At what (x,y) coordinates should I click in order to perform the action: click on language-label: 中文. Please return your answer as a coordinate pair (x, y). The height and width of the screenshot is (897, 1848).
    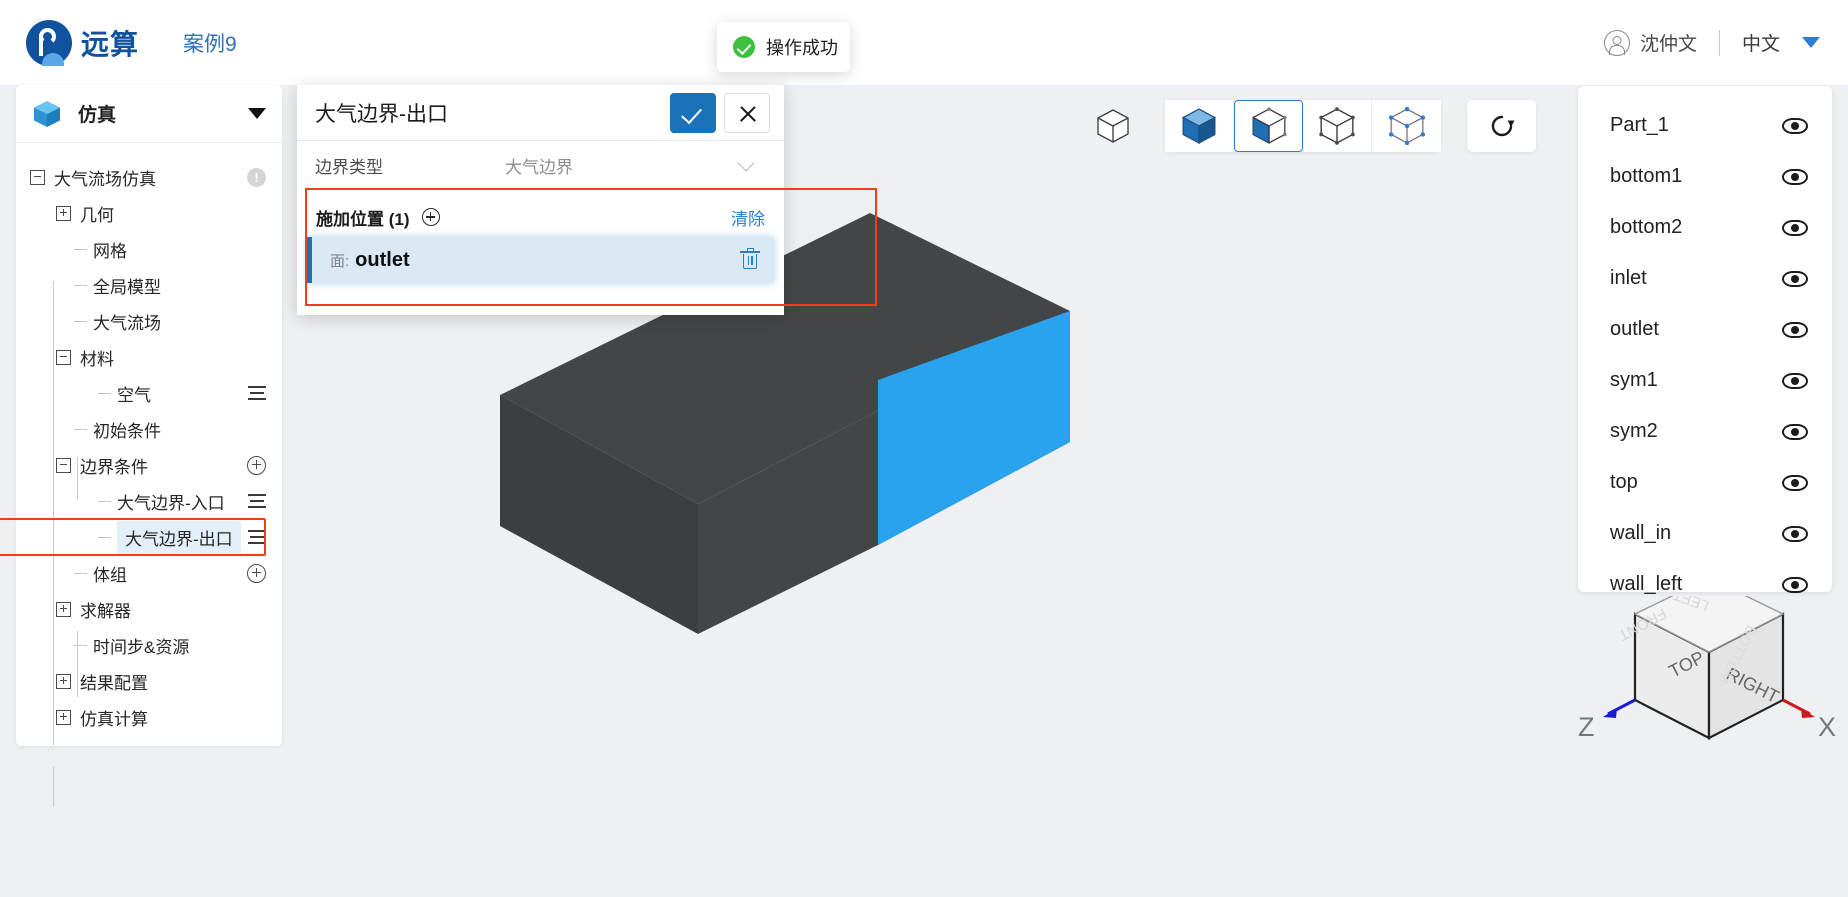
    Looking at the image, I should click on (1761, 42).